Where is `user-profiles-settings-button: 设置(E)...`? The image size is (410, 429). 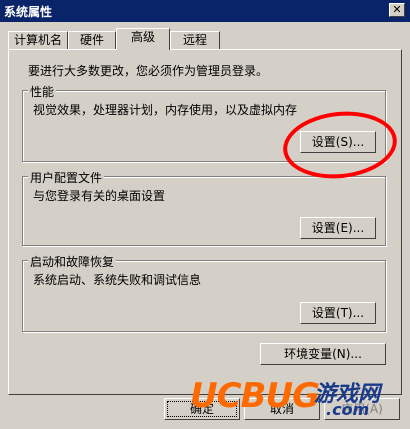 user-profiles-settings-button: 设置(E)... is located at coordinates (338, 228).